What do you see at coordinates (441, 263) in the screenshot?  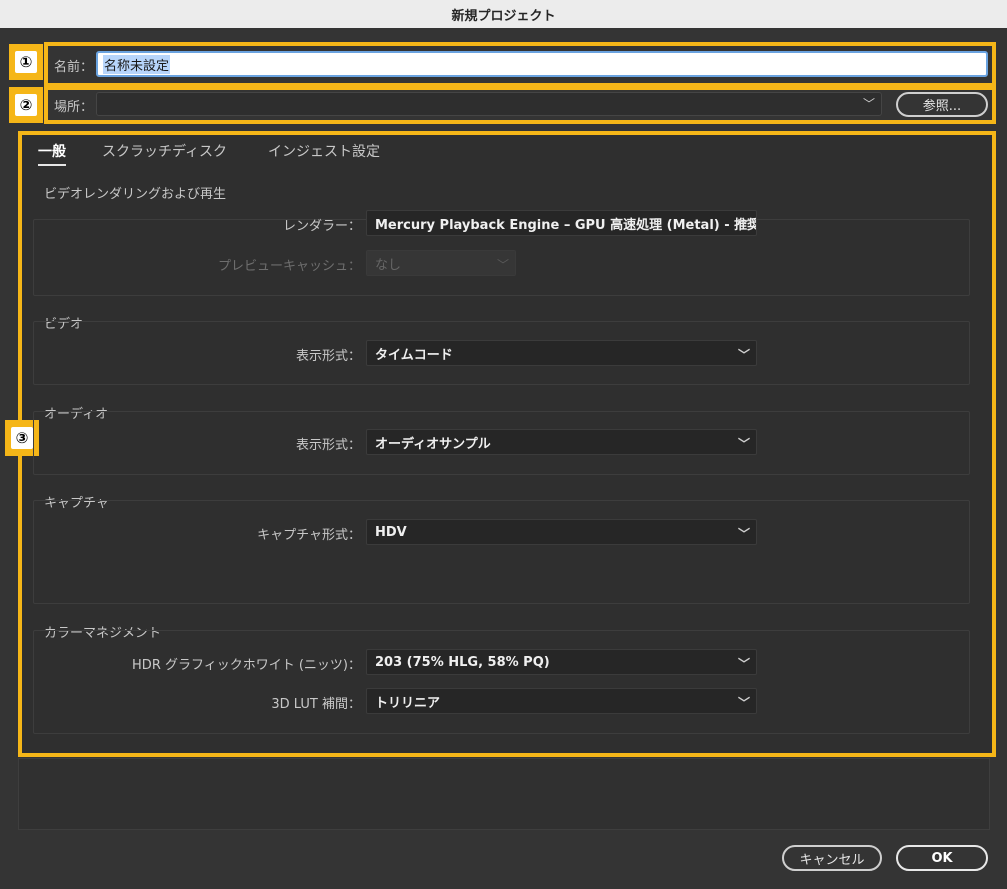 I see `preview-cache-dropdown: なし ﹀` at bounding box center [441, 263].